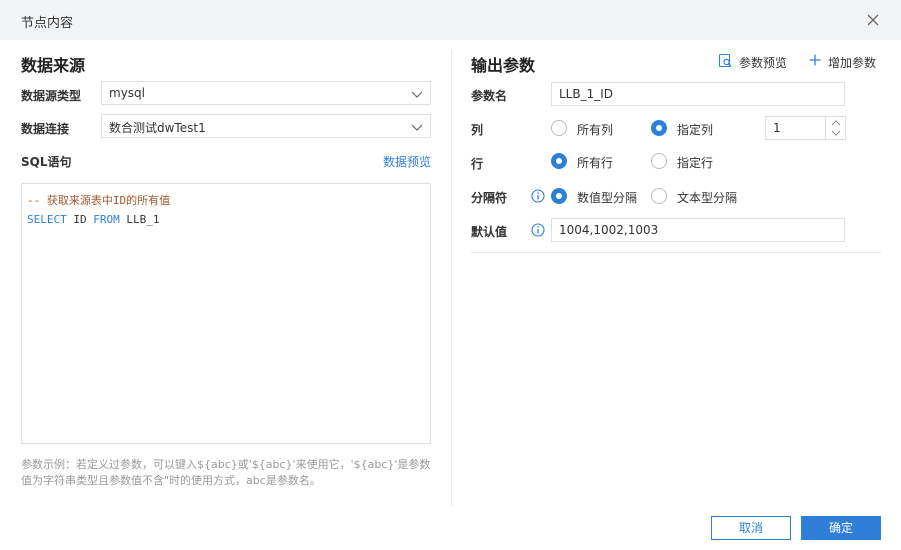 The width and height of the screenshot is (901, 550). I want to click on radio-numeric-separator-label: 数值型分隔, so click(607, 198).